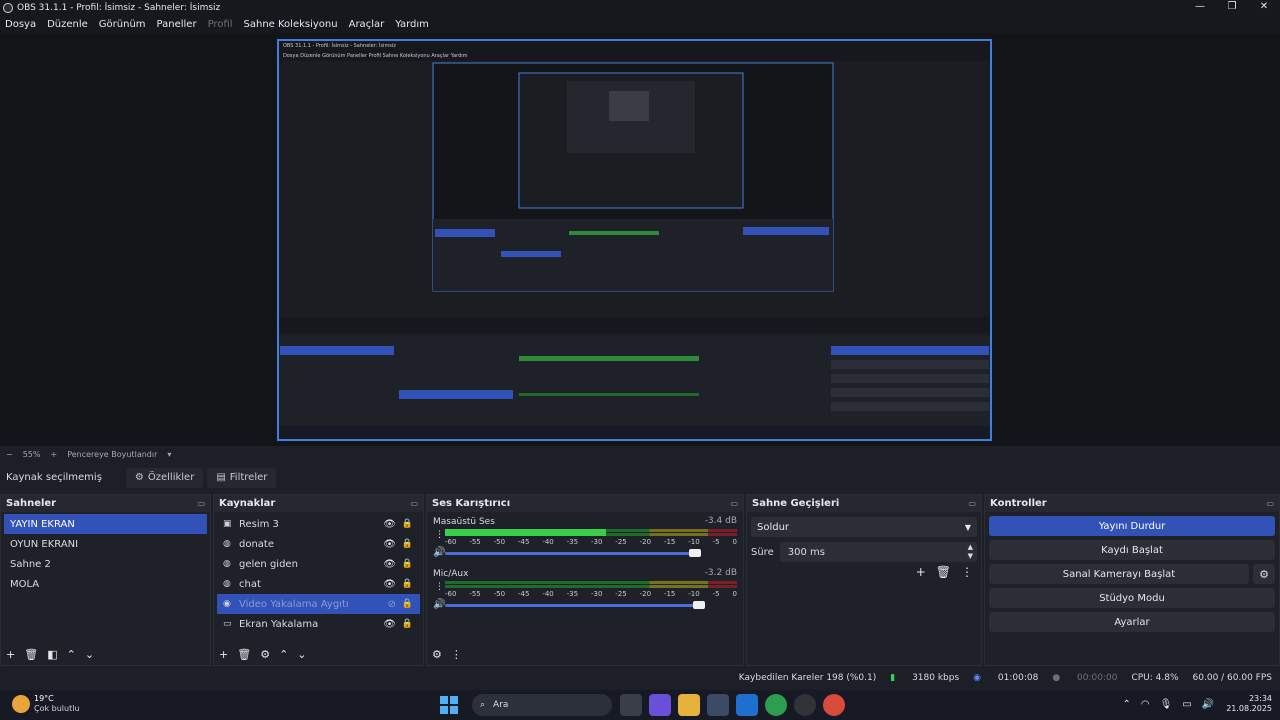  Describe the element at coordinates (1232, 7) in the screenshot. I see `maximize-button: ❐` at that location.